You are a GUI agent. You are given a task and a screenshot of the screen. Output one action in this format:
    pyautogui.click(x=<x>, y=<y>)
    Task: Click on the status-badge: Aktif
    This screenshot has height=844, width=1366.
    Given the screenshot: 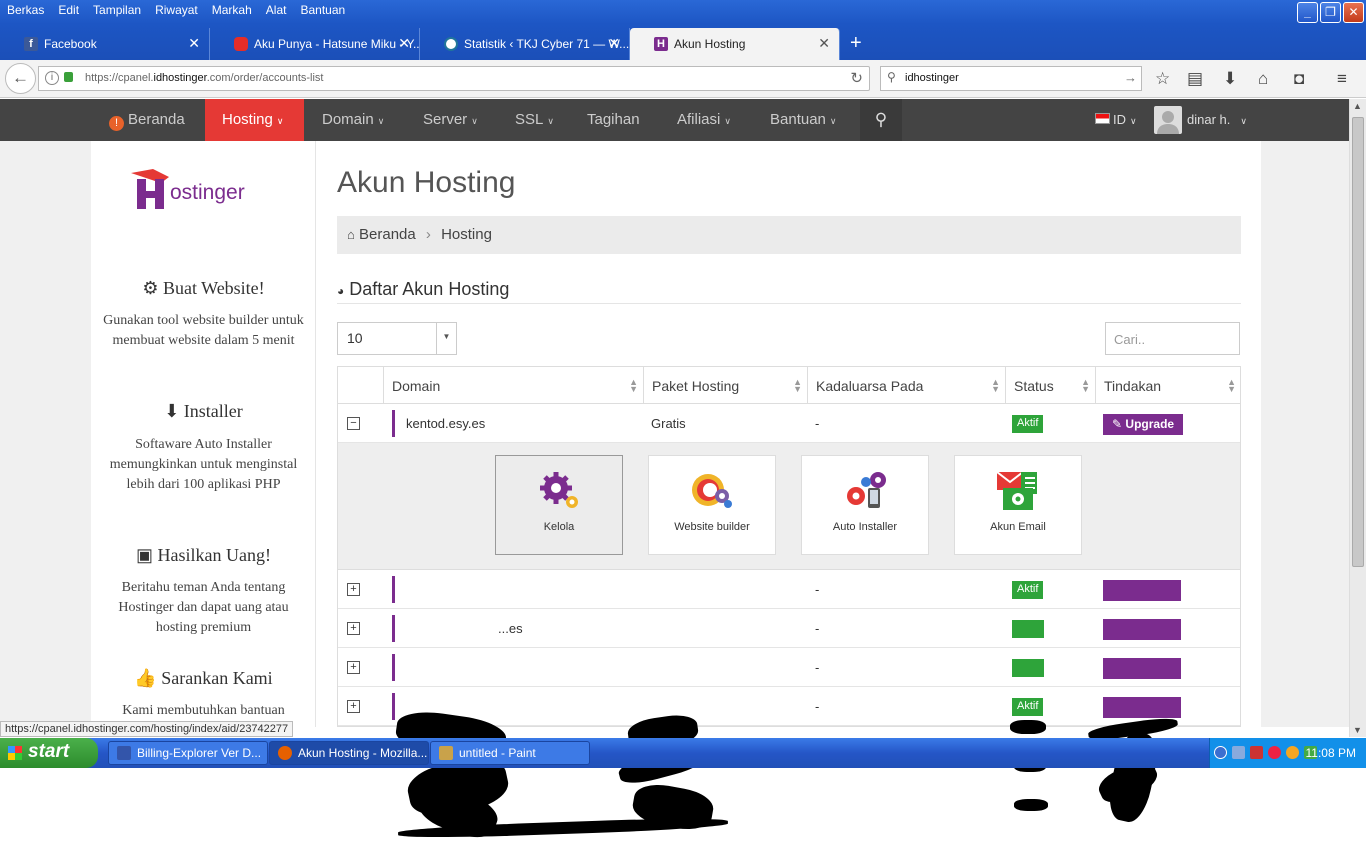 What is the action you would take?
    pyautogui.click(x=1028, y=424)
    